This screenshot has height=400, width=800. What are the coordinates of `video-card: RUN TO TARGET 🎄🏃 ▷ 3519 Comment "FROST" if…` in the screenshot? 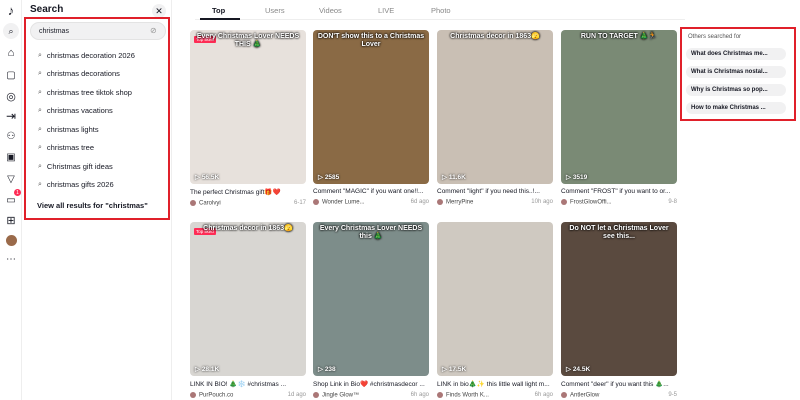 It's located at (619, 118).